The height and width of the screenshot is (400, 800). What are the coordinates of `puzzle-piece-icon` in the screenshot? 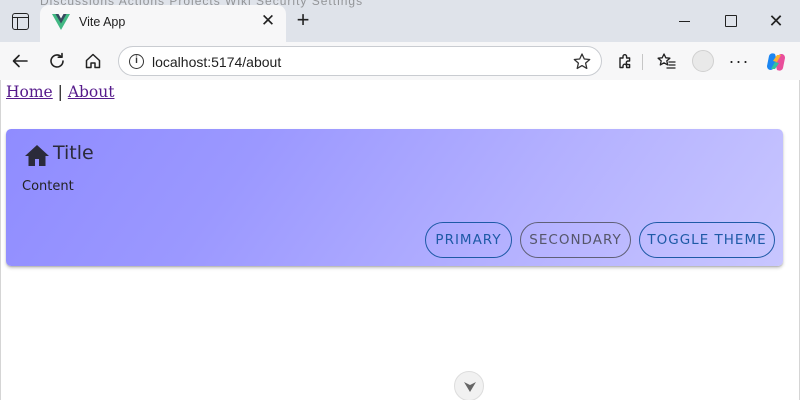 It's located at (625, 61).